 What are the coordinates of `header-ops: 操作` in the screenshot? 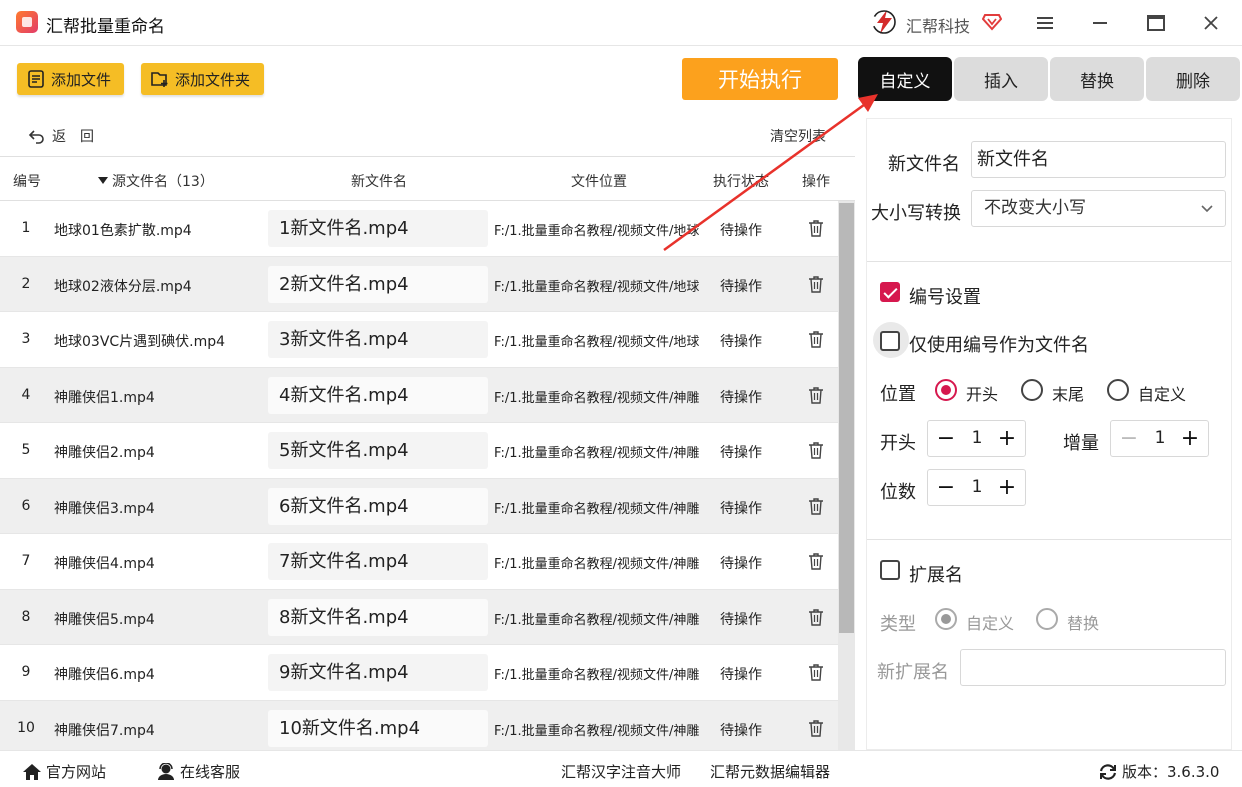 It's located at (816, 182).